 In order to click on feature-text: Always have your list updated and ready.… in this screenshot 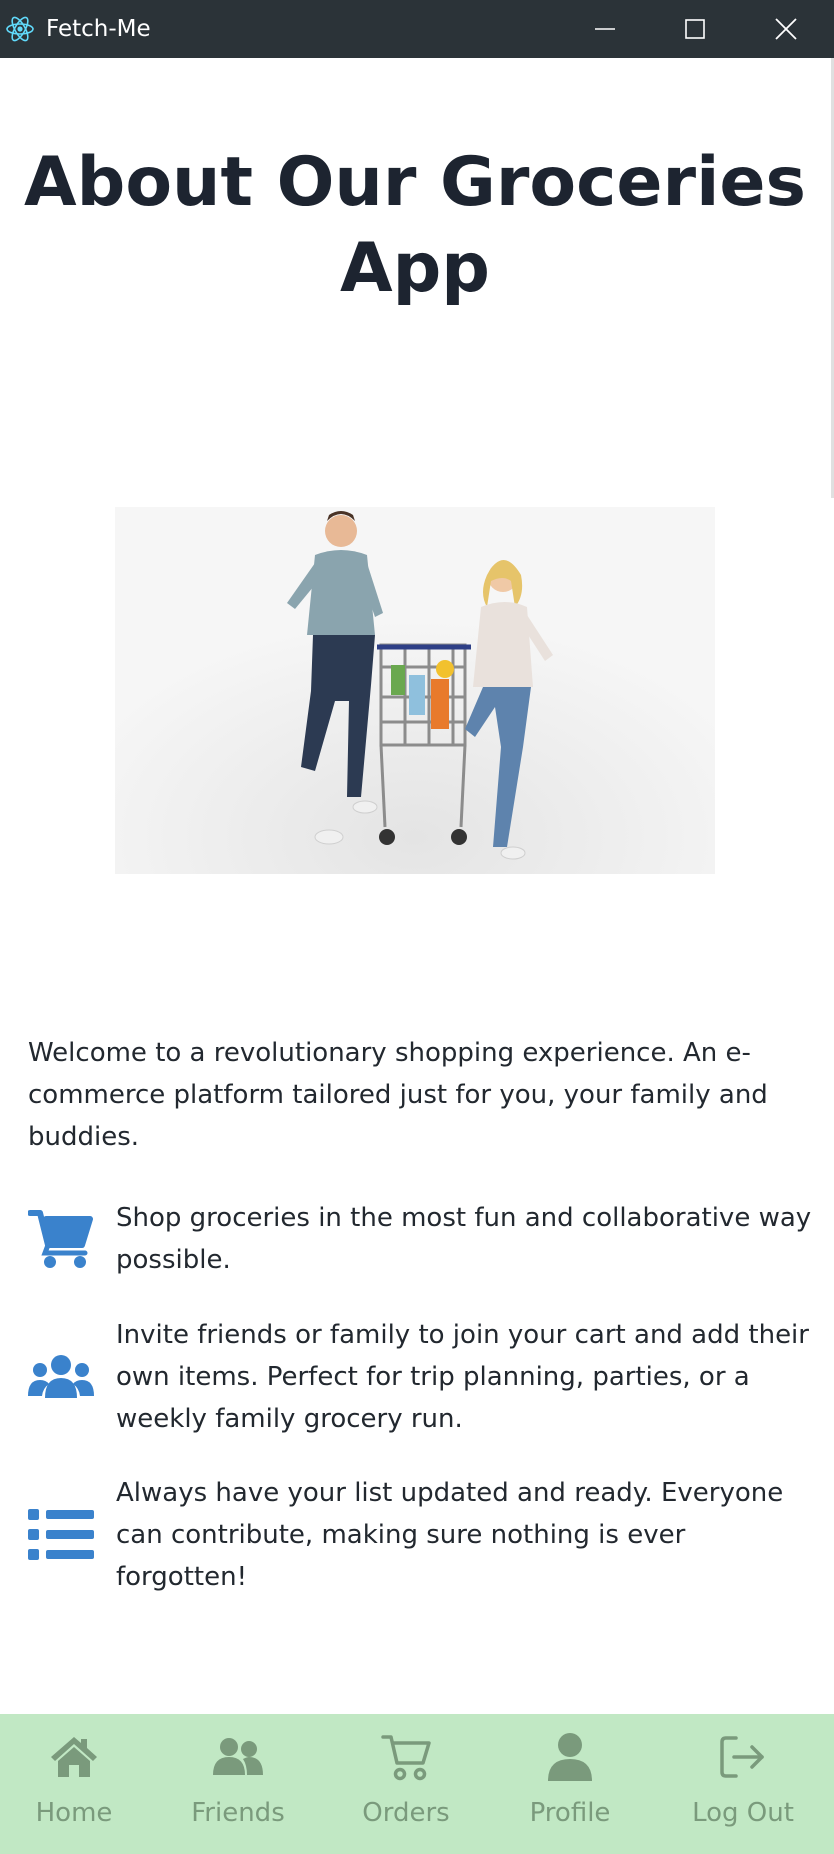, I will do `click(450, 1535)`.